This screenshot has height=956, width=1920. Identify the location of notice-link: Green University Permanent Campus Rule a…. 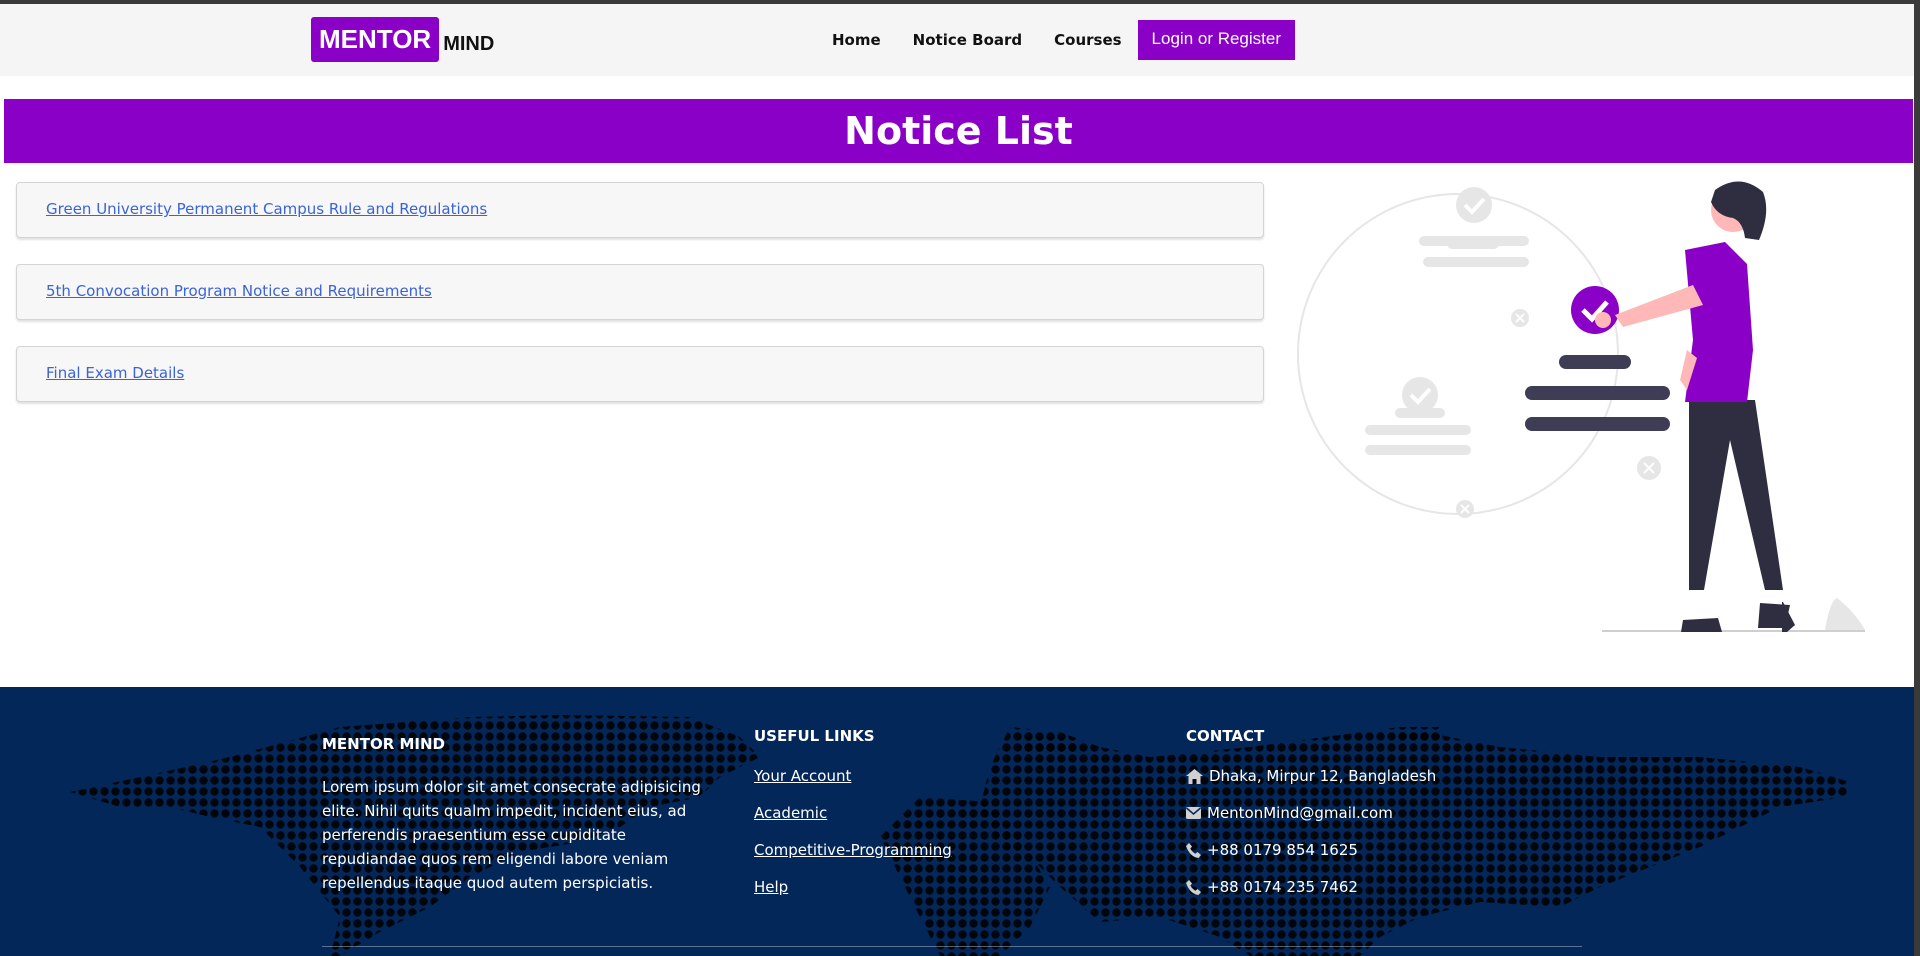
(266, 209).